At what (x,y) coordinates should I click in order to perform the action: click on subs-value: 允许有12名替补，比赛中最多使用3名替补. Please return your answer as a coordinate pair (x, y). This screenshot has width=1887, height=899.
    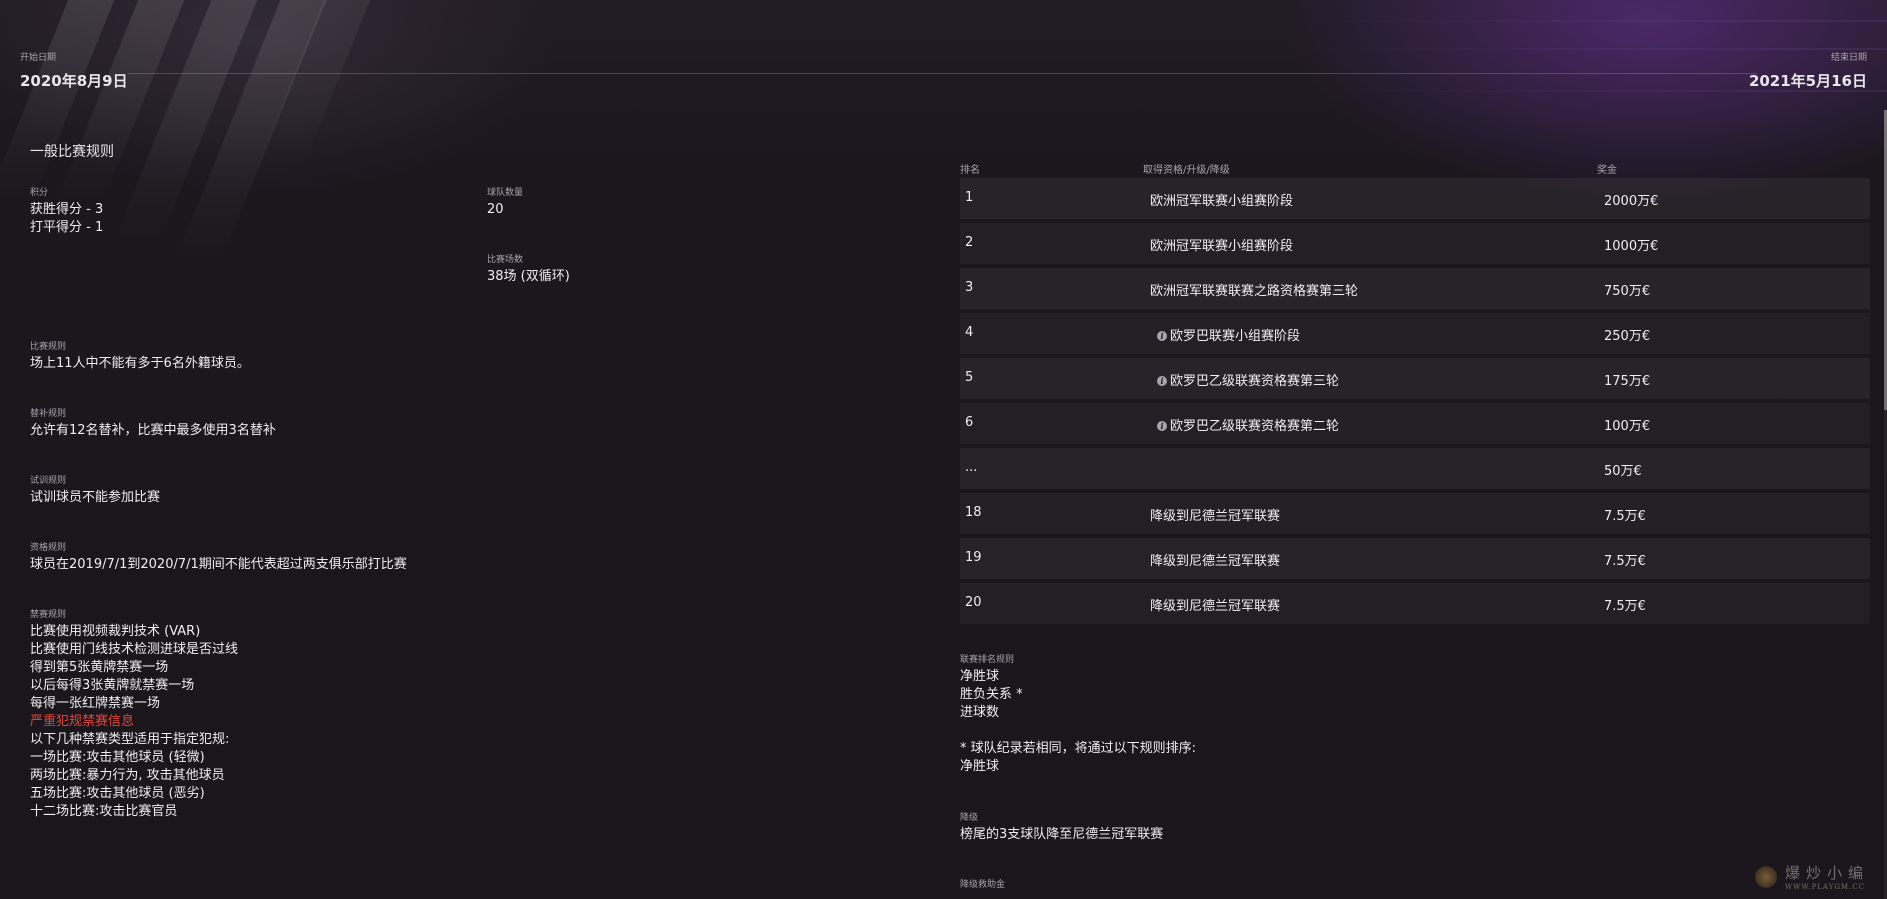
    Looking at the image, I should click on (153, 430).